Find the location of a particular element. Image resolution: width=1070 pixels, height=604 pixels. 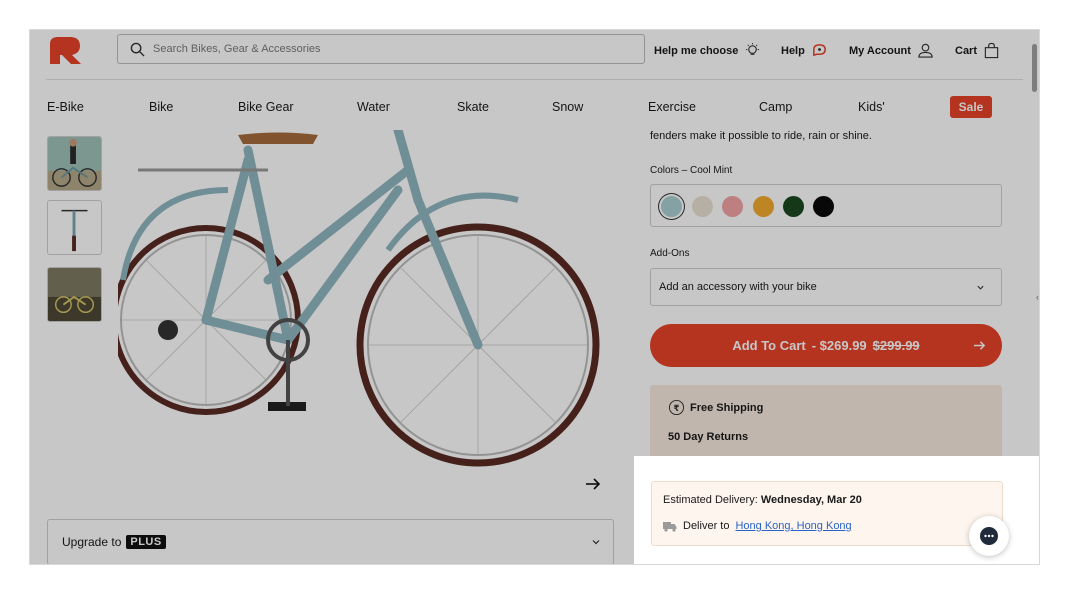

thumbnail-lifestyle-image is located at coordinates (74, 294).